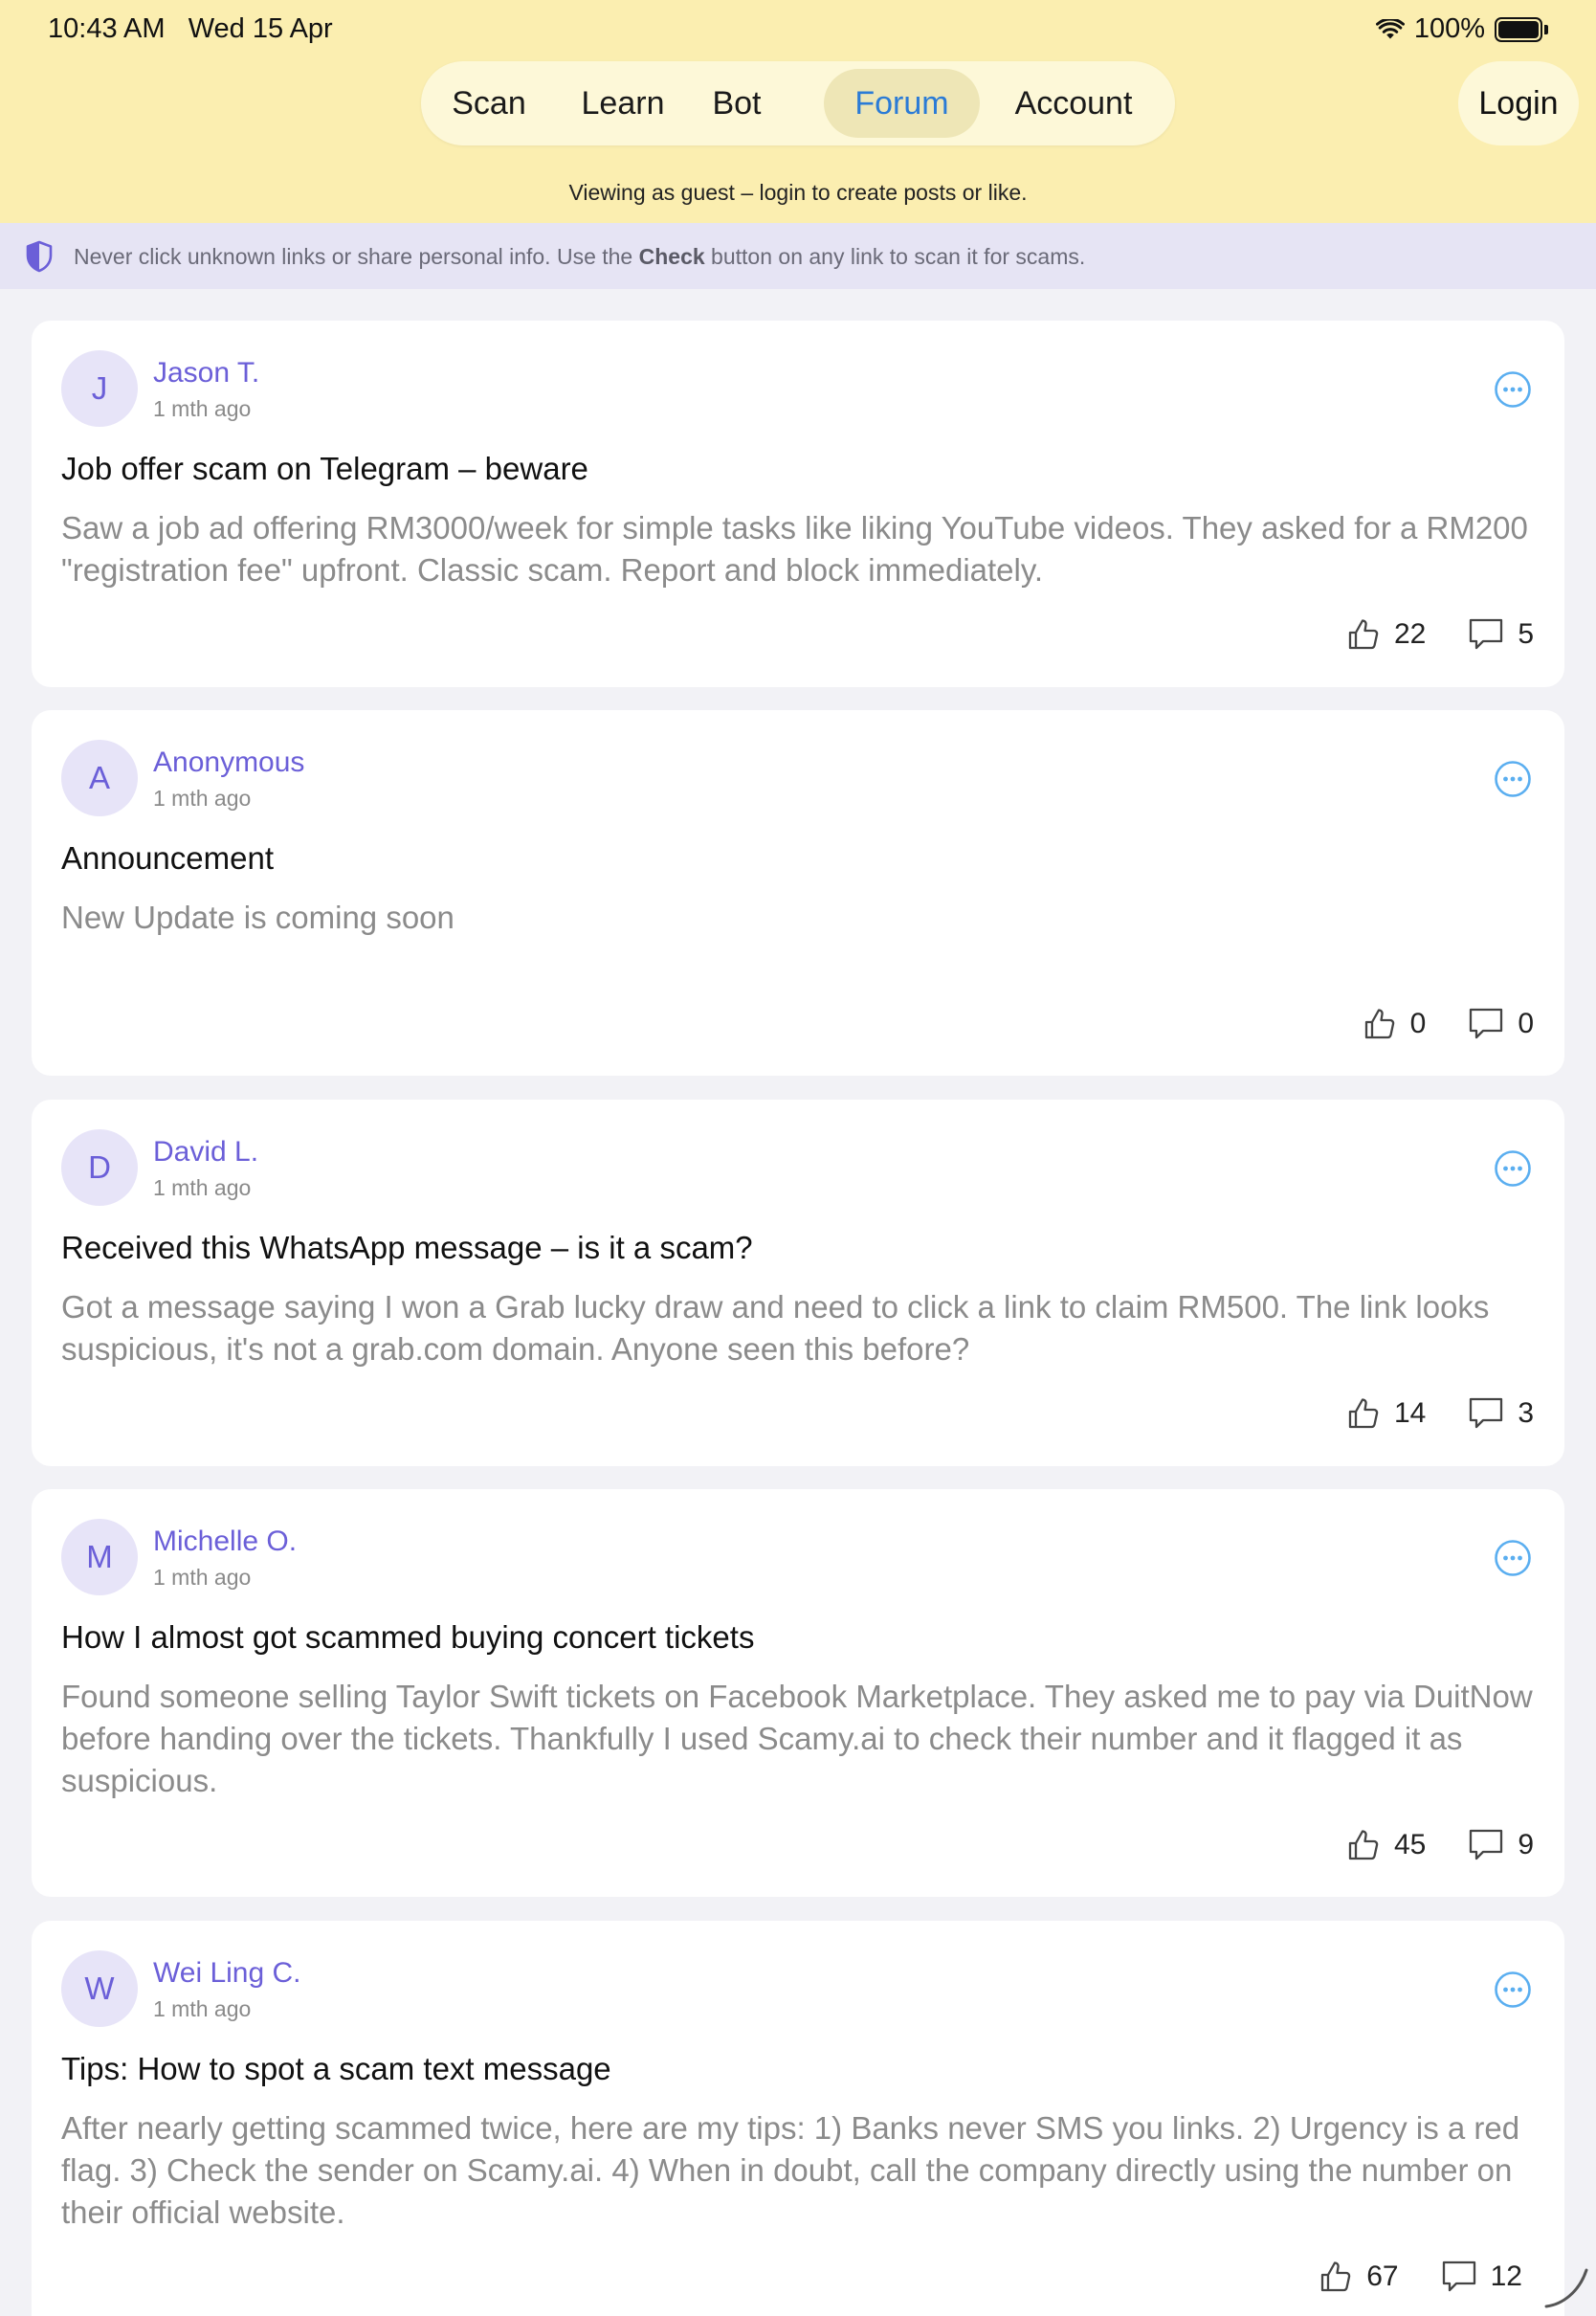  I want to click on like-button: 0, so click(1395, 1024).